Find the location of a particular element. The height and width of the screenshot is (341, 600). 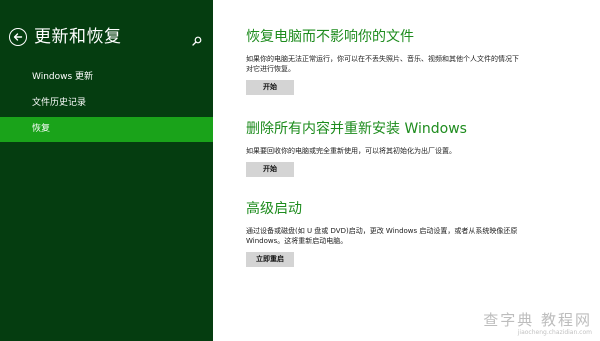

sidebar-item-file-history: 文件历史记录 is located at coordinates (106, 103).